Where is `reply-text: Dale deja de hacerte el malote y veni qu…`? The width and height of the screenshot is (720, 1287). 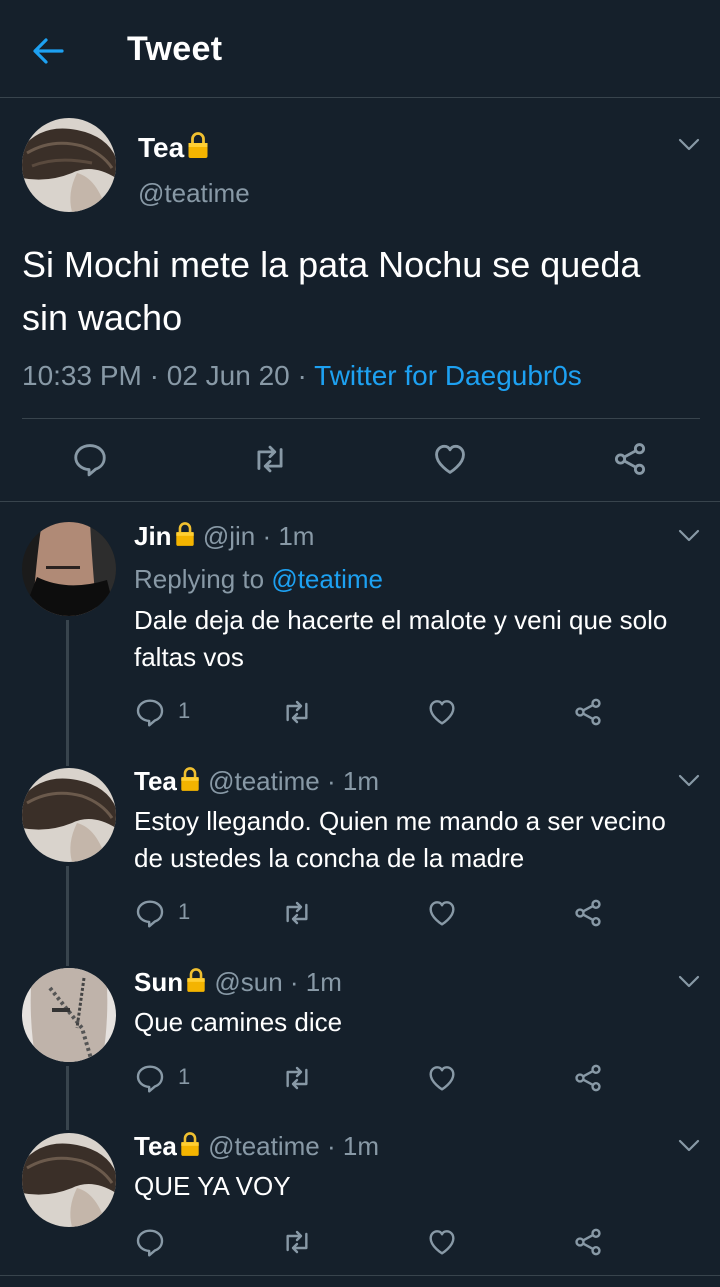 reply-text: Dale deja de hacerte el malote y veni qu… is located at coordinates (401, 638).